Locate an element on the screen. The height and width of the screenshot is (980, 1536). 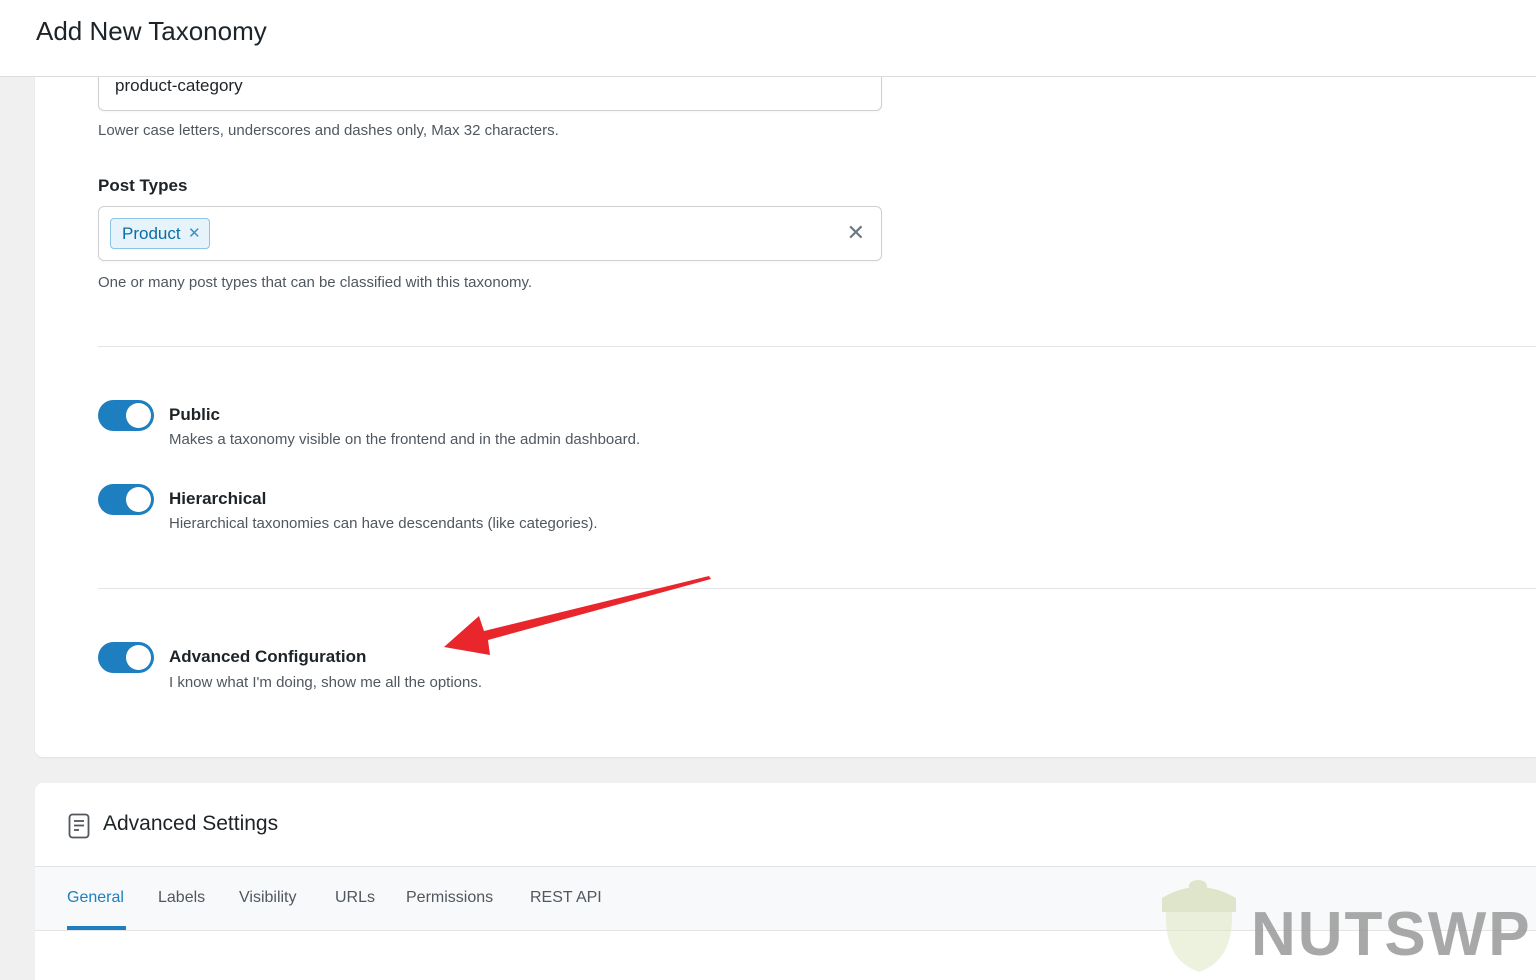
advanced-settings-title: Advanced Settings is located at coordinates (191, 823).